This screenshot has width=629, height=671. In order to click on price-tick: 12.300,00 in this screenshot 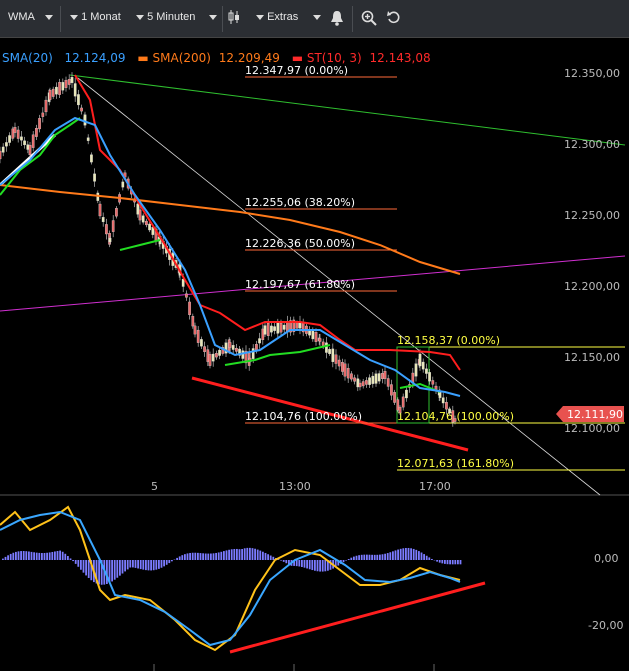, I will do `click(592, 144)`.